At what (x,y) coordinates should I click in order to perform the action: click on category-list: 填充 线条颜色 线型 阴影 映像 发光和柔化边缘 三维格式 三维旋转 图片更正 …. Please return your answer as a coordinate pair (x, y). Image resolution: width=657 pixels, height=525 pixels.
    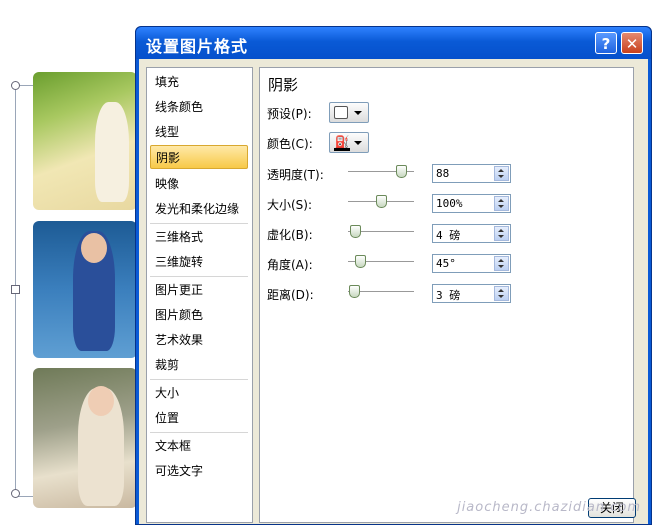
    Looking at the image, I should click on (199, 295).